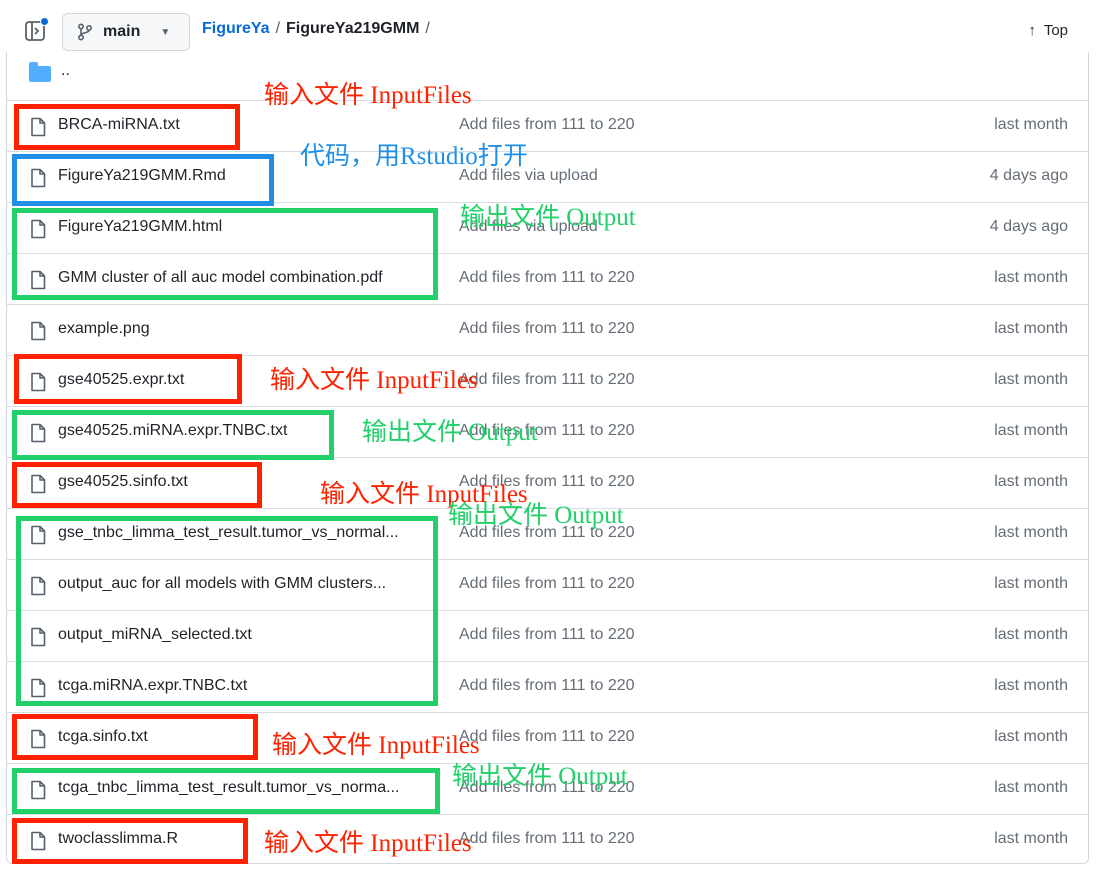 This screenshot has height=880, width=1100. Describe the element at coordinates (130, 841) in the screenshot. I see `input-box-twoclass` at that location.